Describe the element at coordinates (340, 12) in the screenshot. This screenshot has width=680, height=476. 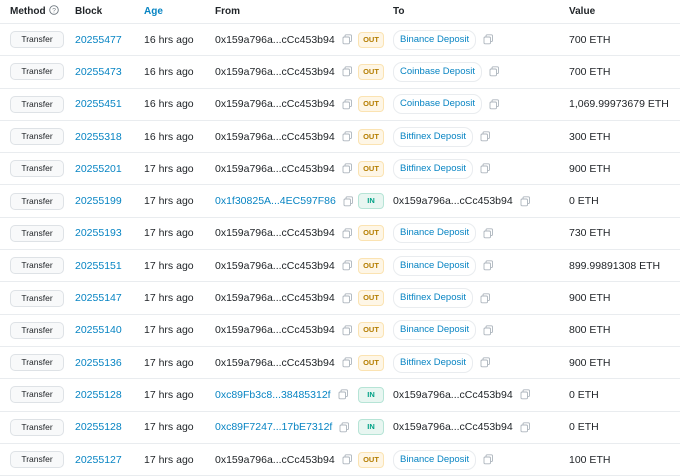
I see `table-header: Method ? Block Age From To Value` at that location.